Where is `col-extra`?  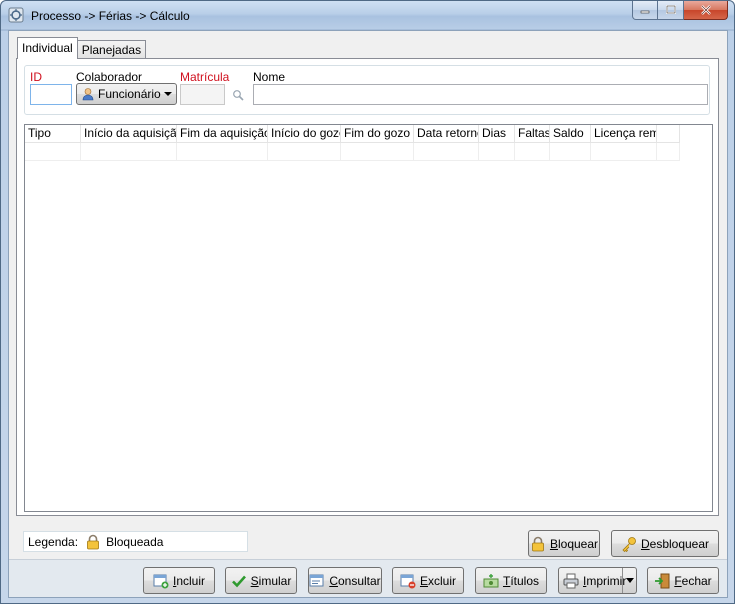 col-extra is located at coordinates (668, 134).